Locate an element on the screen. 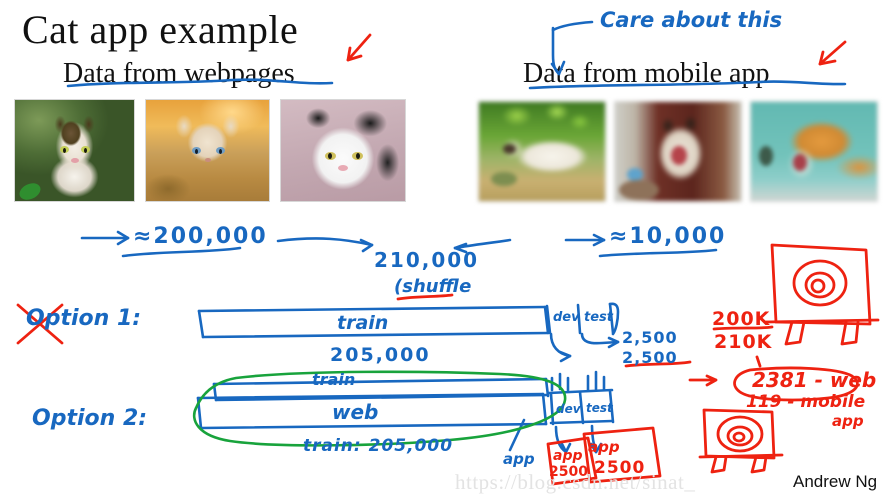 The height and width of the screenshot is (501, 896). test-count-leader is located at coordinates (600, 338).